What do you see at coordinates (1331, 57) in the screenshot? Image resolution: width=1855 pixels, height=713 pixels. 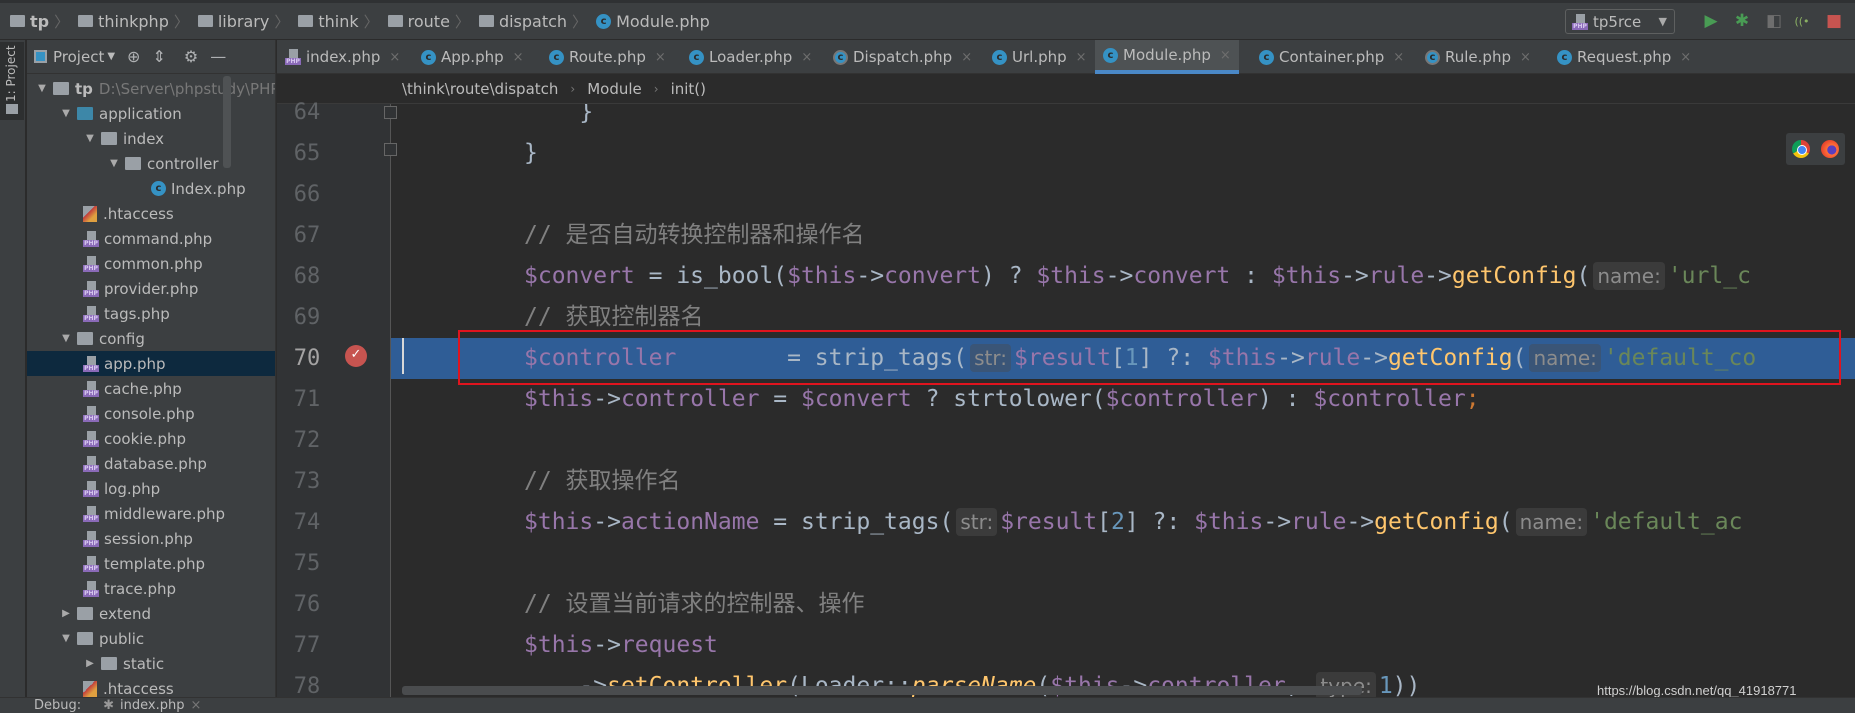 I see `tab-container: c Container.php ×` at bounding box center [1331, 57].